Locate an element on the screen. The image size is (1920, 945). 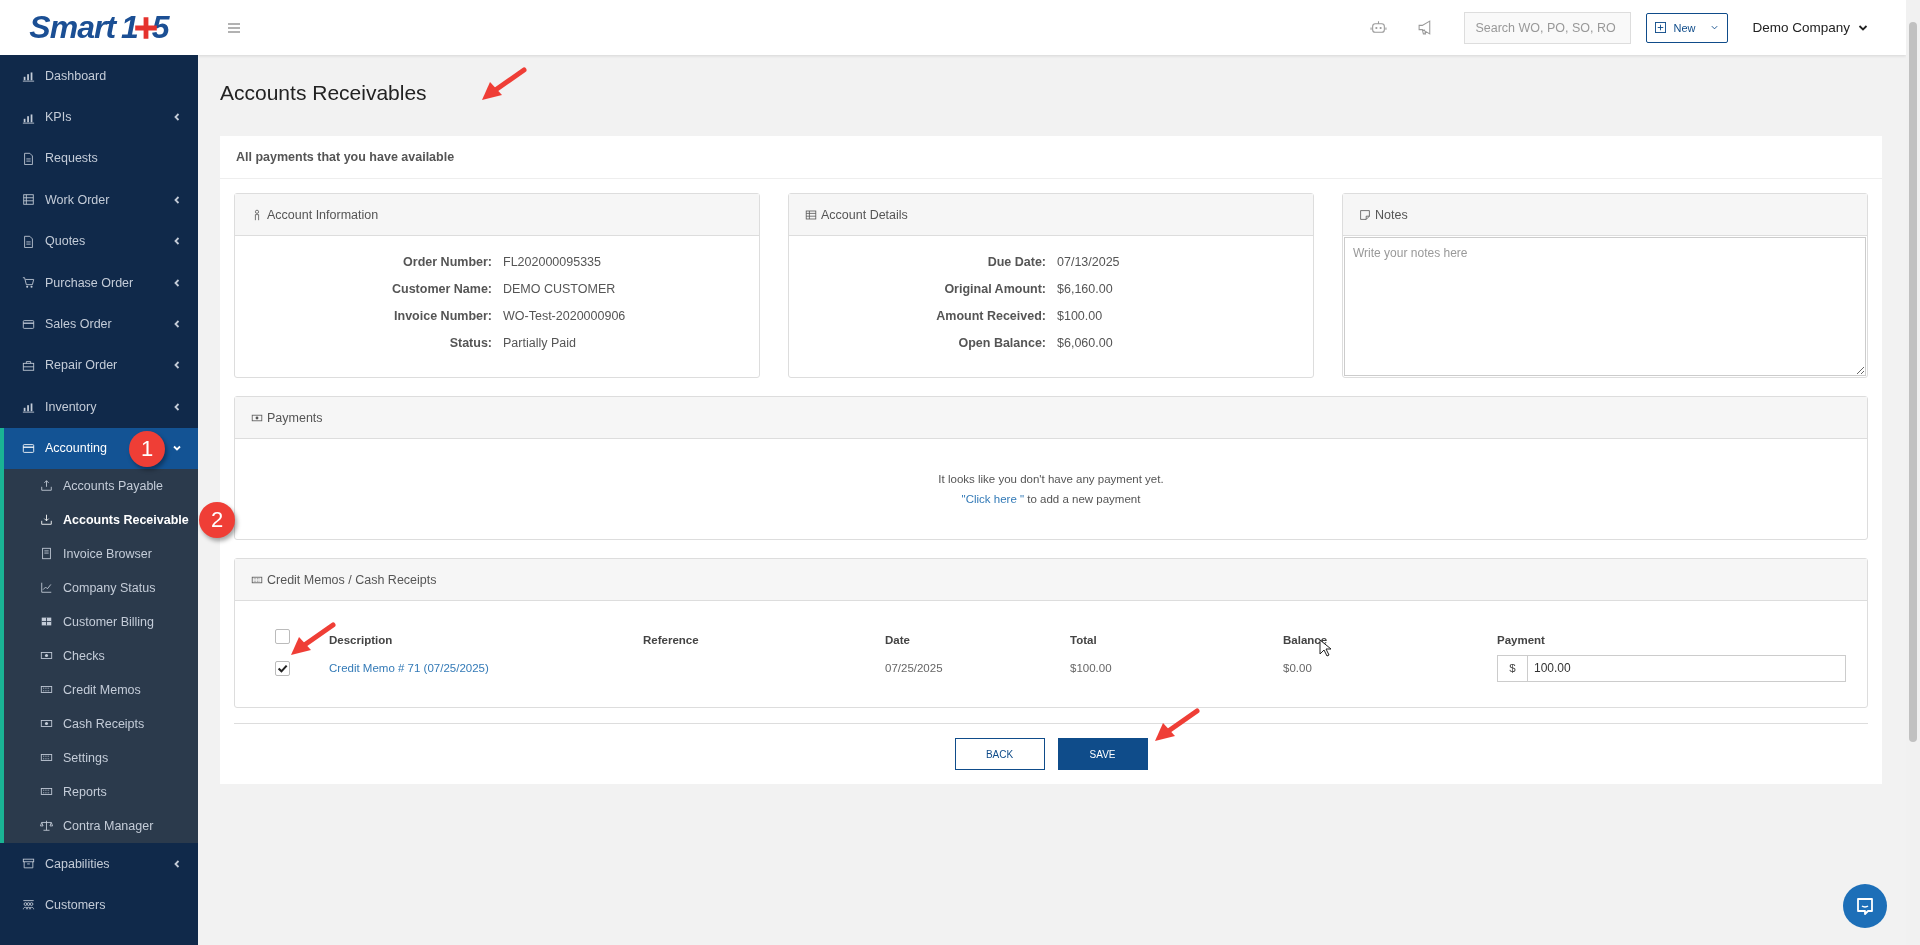
book-icon is located at coordinates (46, 554).